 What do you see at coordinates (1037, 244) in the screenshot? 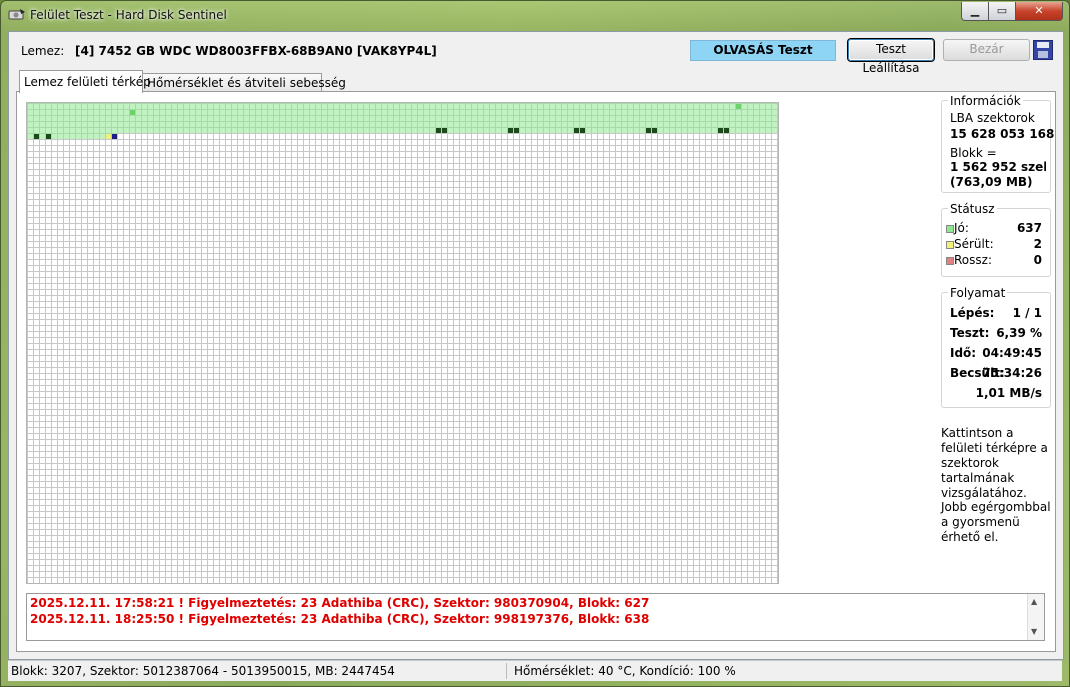
I see `damaged-value: 2` at bounding box center [1037, 244].